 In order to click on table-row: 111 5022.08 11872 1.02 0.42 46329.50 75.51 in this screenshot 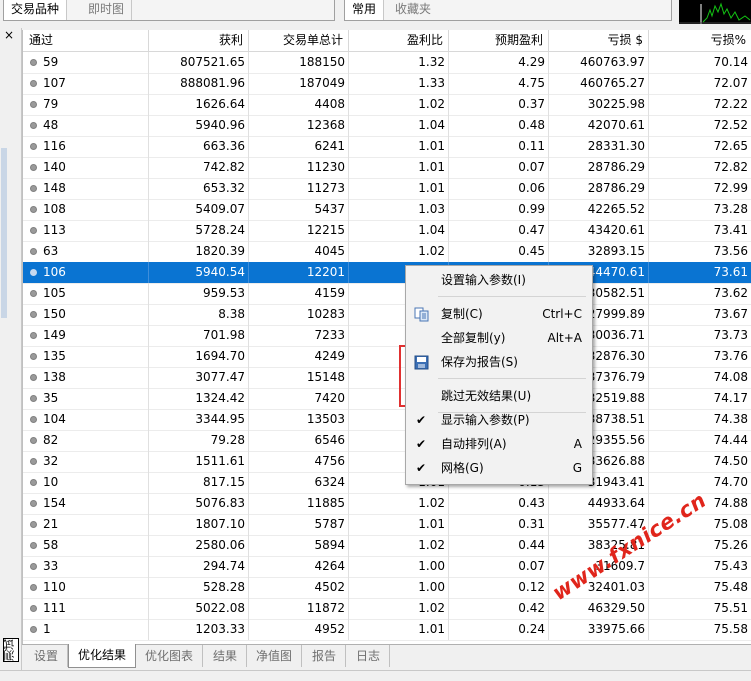, I will do `click(387, 609)`.